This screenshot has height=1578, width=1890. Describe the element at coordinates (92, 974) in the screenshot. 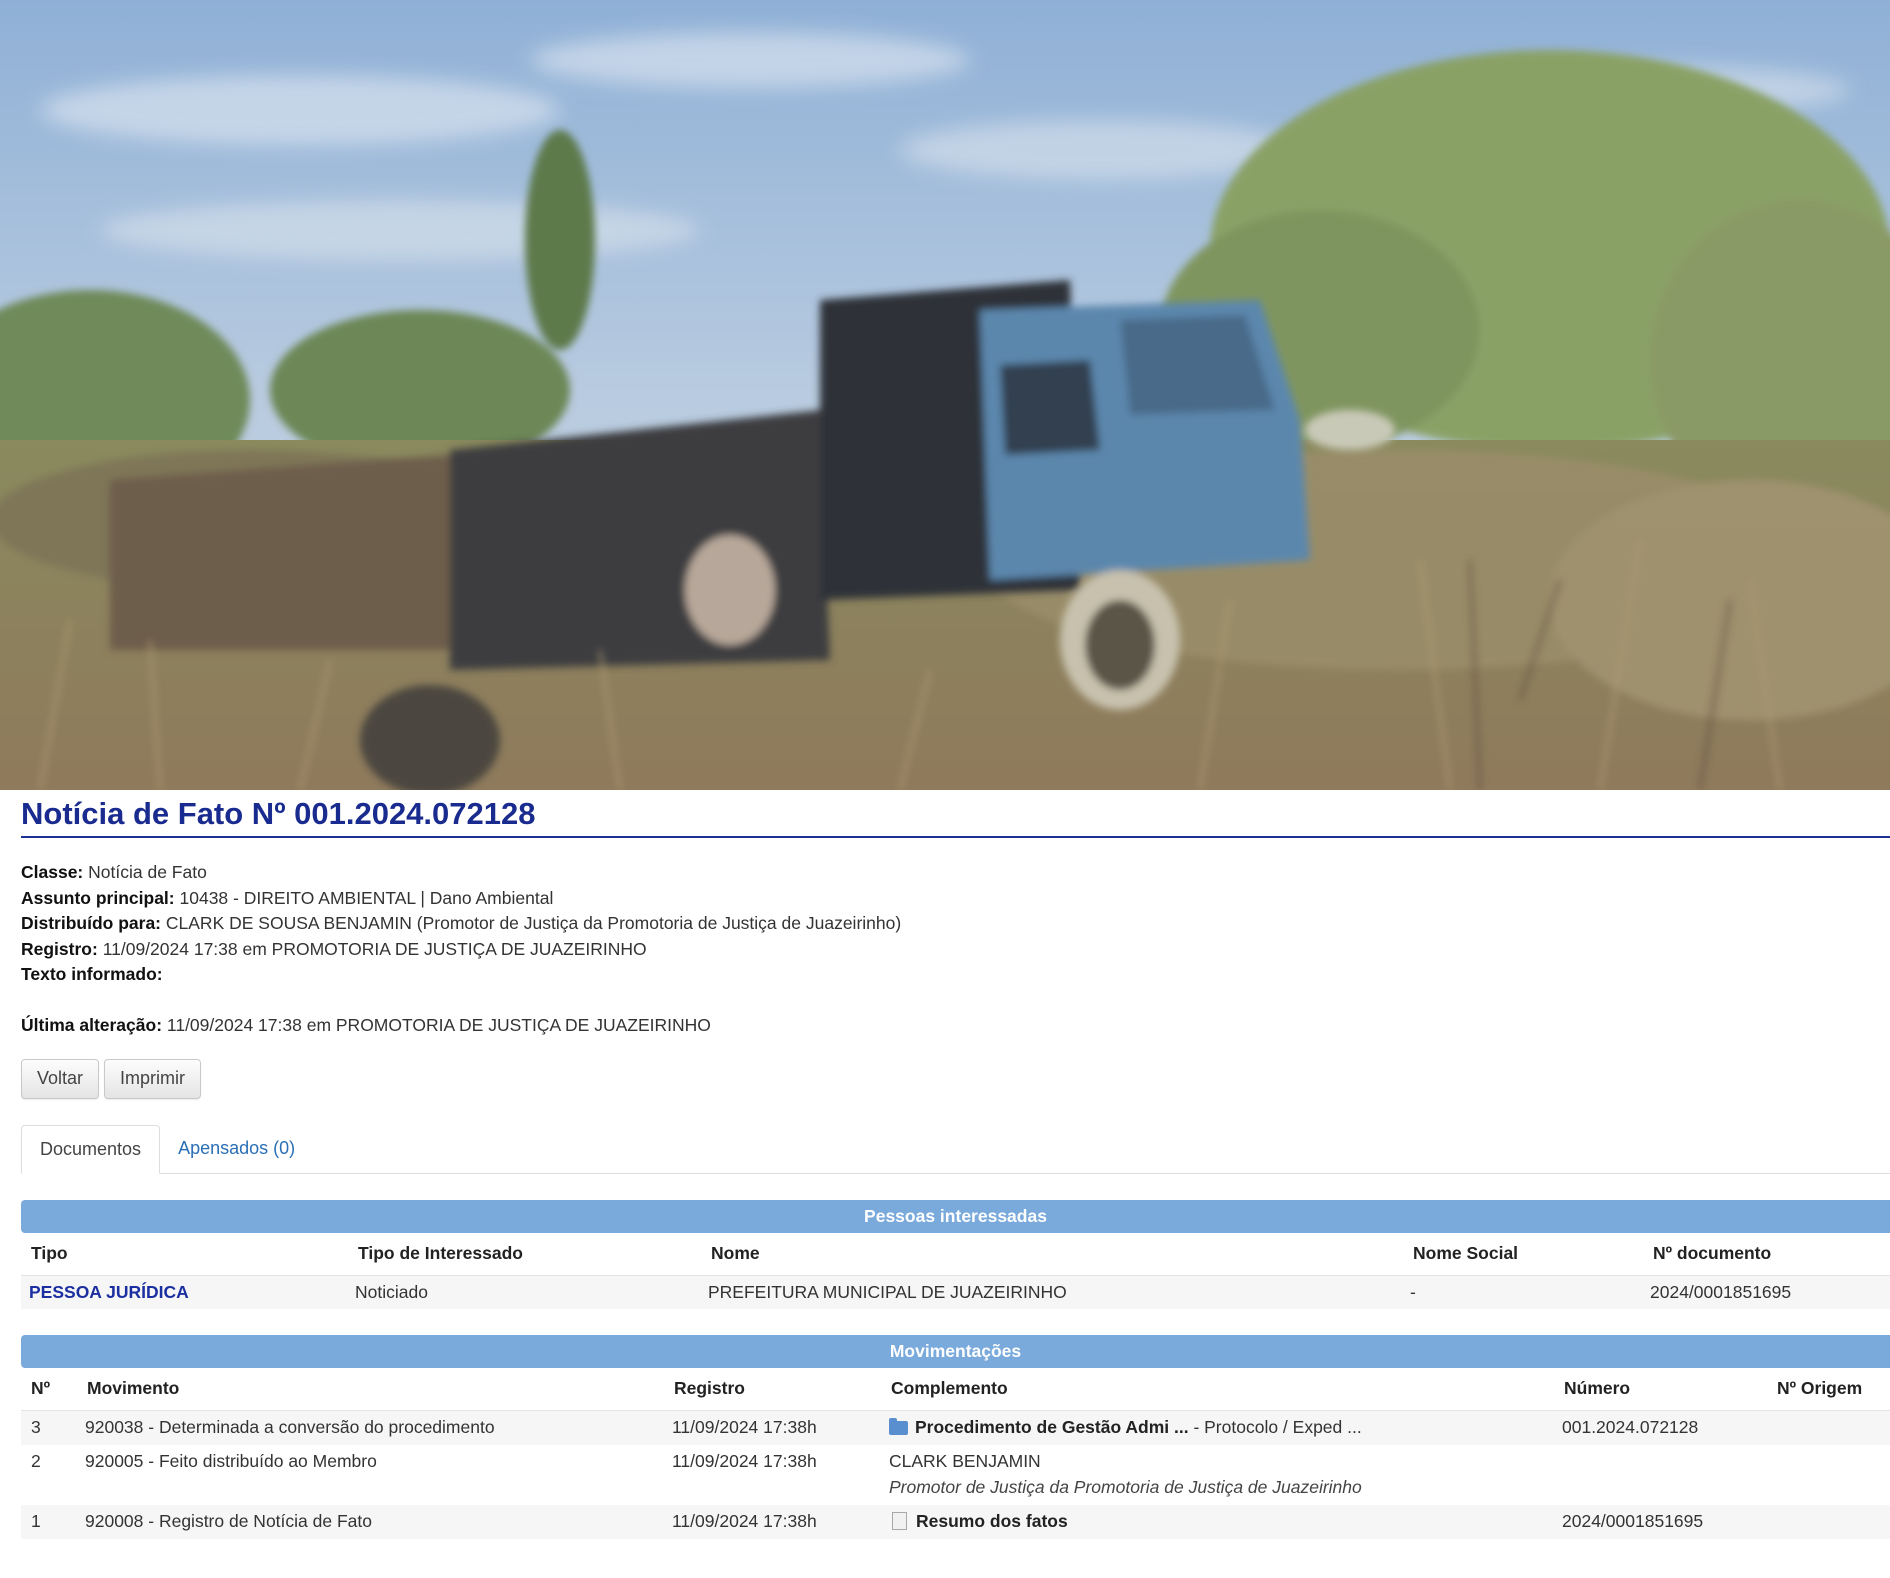

I see `field-texto-label: Texto informado:` at that location.